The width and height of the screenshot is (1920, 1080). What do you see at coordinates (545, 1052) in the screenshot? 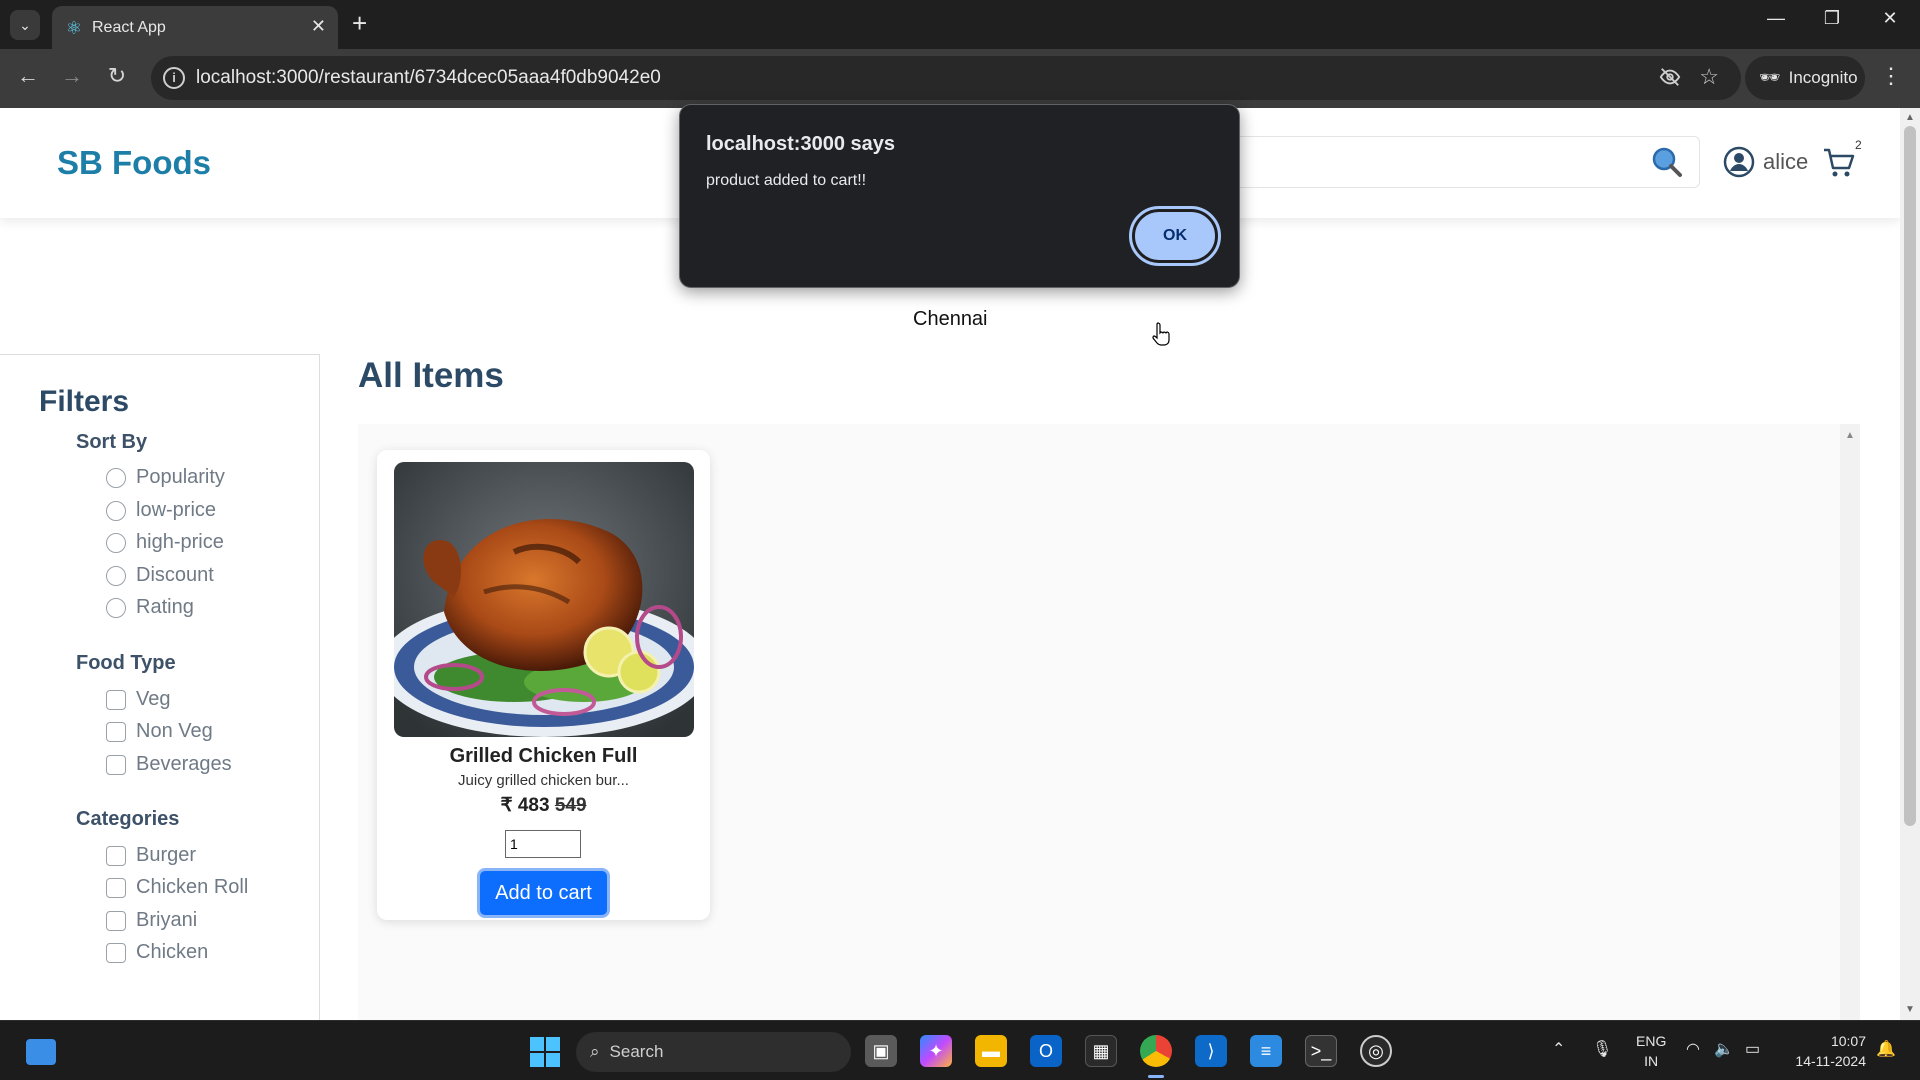
I see `start-icon` at bounding box center [545, 1052].